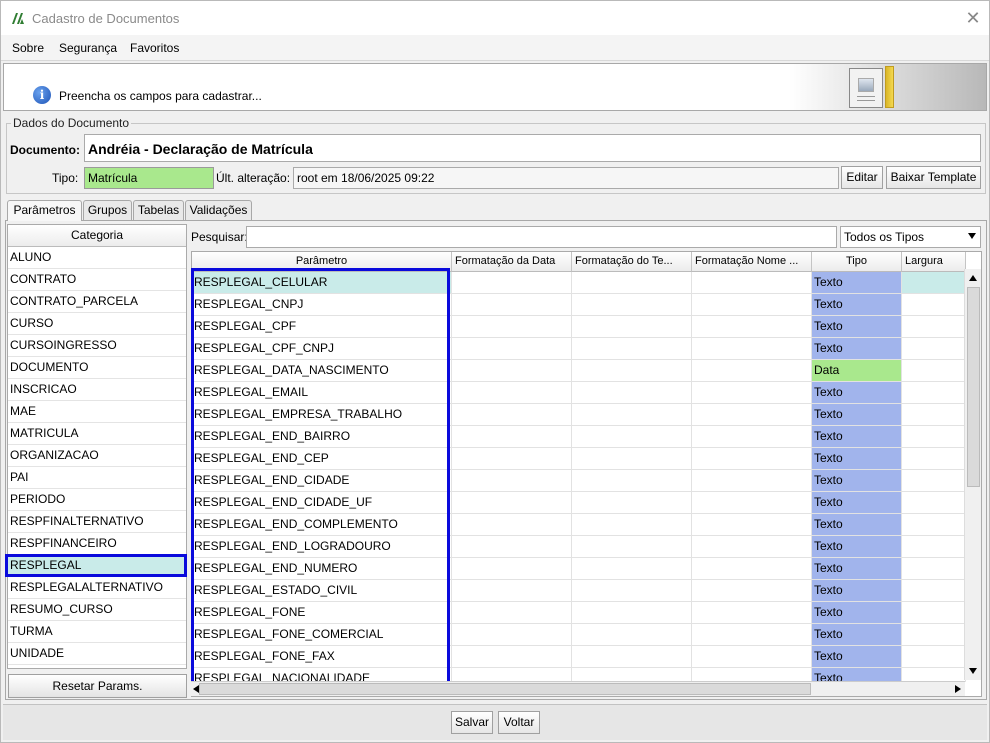 This screenshot has height=743, width=990. I want to click on table-row: RESPLEGAL_CPF_CNPJ Texto, so click(579, 349).